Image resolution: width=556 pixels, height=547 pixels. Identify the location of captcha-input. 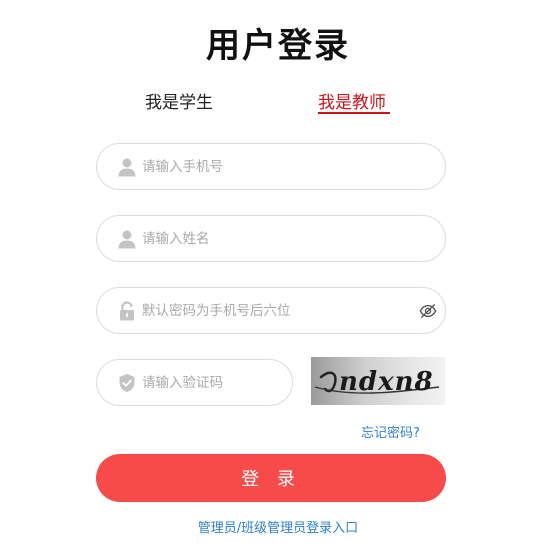
(212, 382).